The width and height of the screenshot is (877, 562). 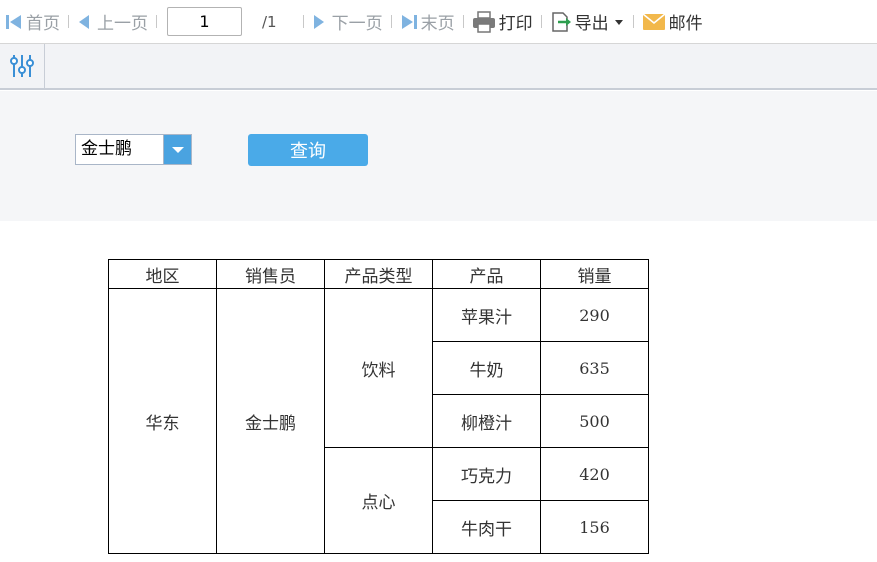 What do you see at coordinates (318, 21) in the screenshot?
I see `next-page-icon` at bounding box center [318, 21].